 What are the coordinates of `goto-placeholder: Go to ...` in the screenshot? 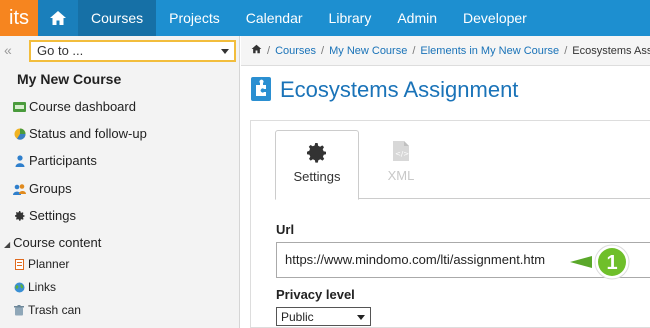 It's located at (60, 50).